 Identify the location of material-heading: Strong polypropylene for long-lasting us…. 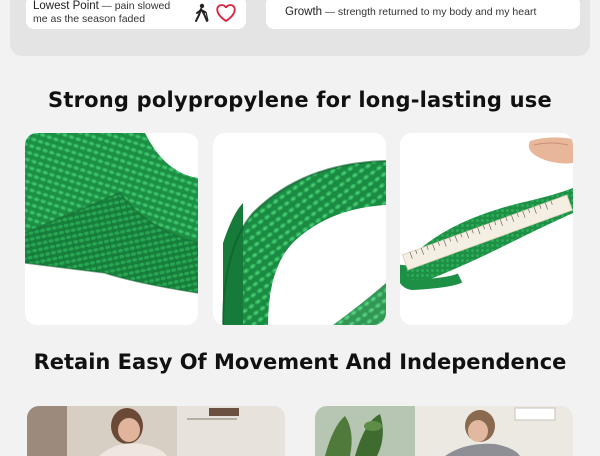
(300, 100).